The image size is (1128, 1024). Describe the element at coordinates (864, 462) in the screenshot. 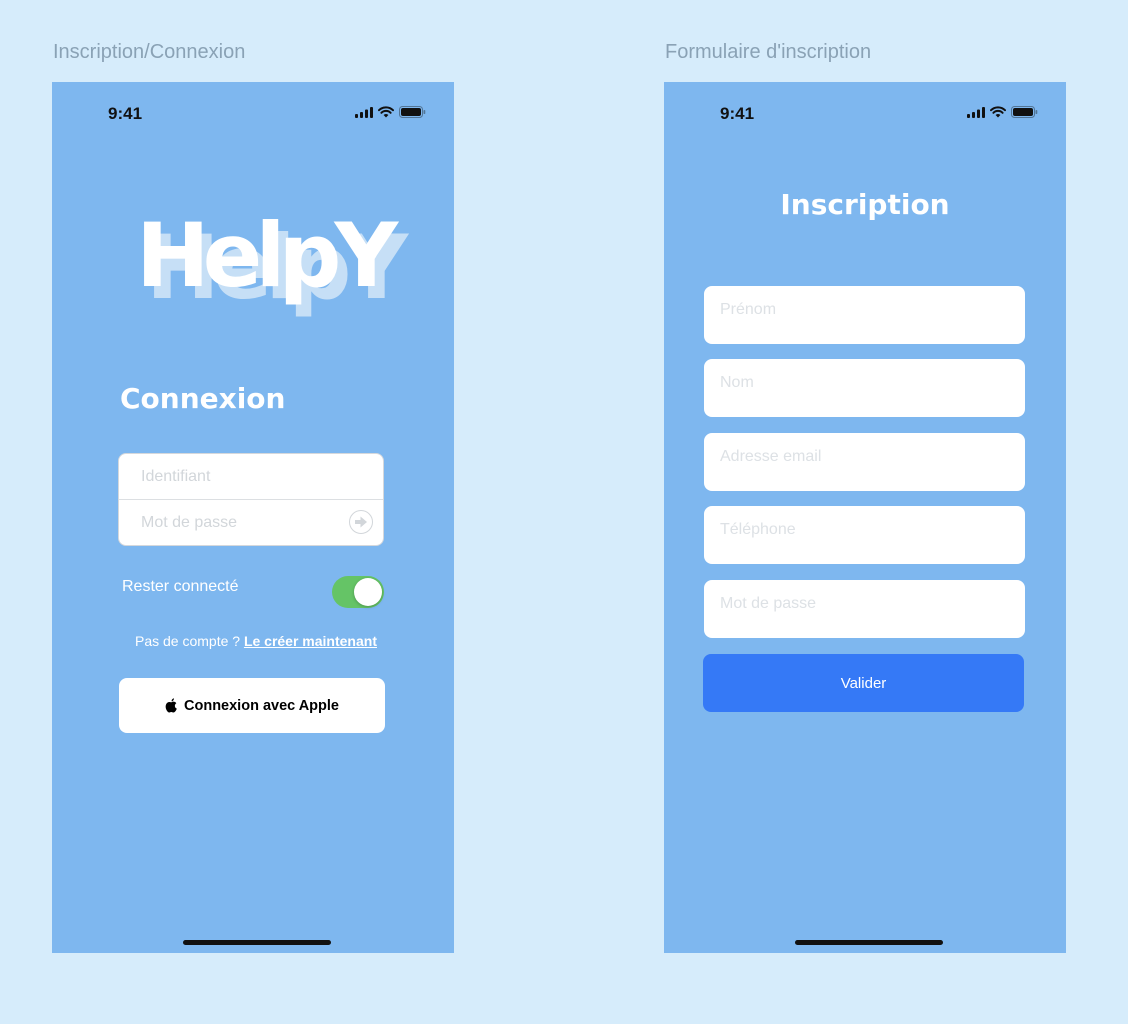

I see `email-input: Adresse email` at that location.